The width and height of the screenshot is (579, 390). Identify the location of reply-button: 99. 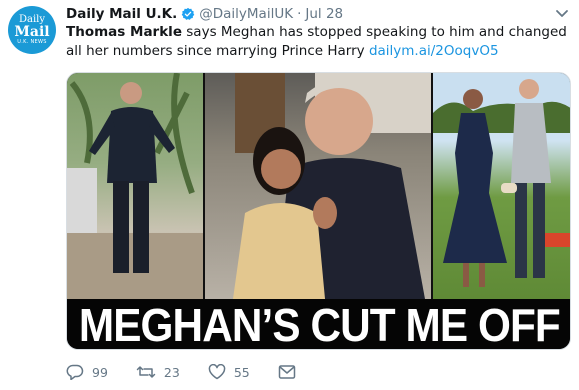
(87, 372).